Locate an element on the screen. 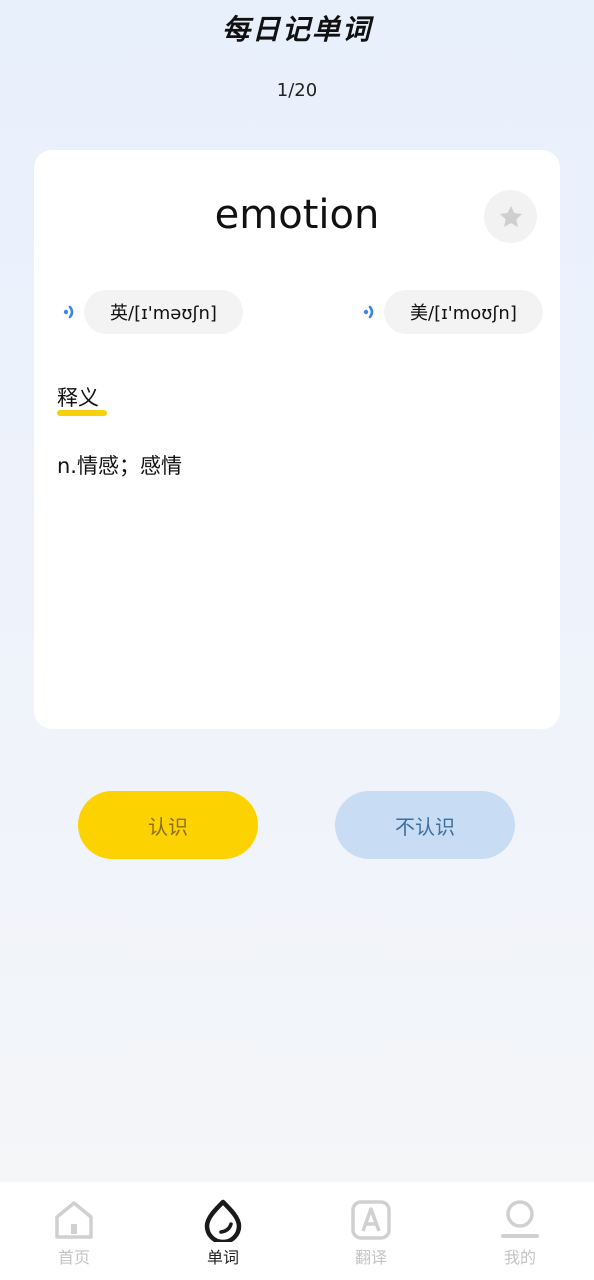  tab-home-label: 首页 is located at coordinates (73, 1257).